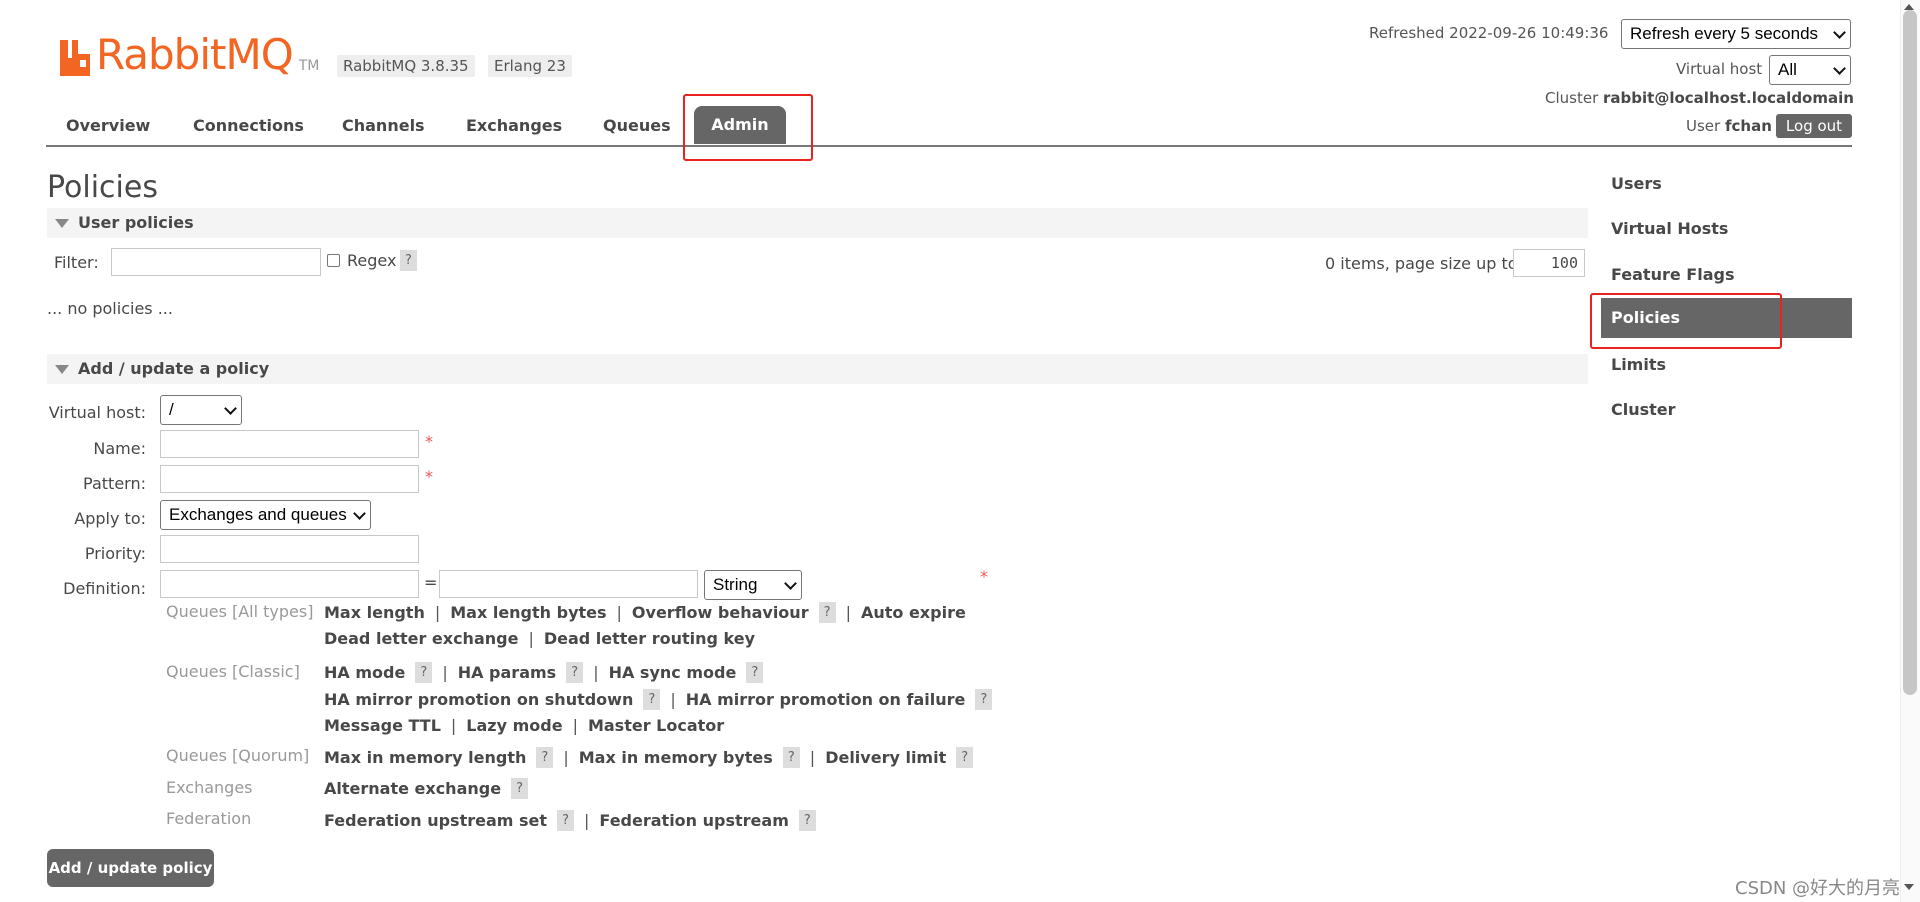 This screenshot has height=902, width=1920. What do you see at coordinates (136, 222) in the screenshot?
I see `user-policies-title: User policies` at bounding box center [136, 222].